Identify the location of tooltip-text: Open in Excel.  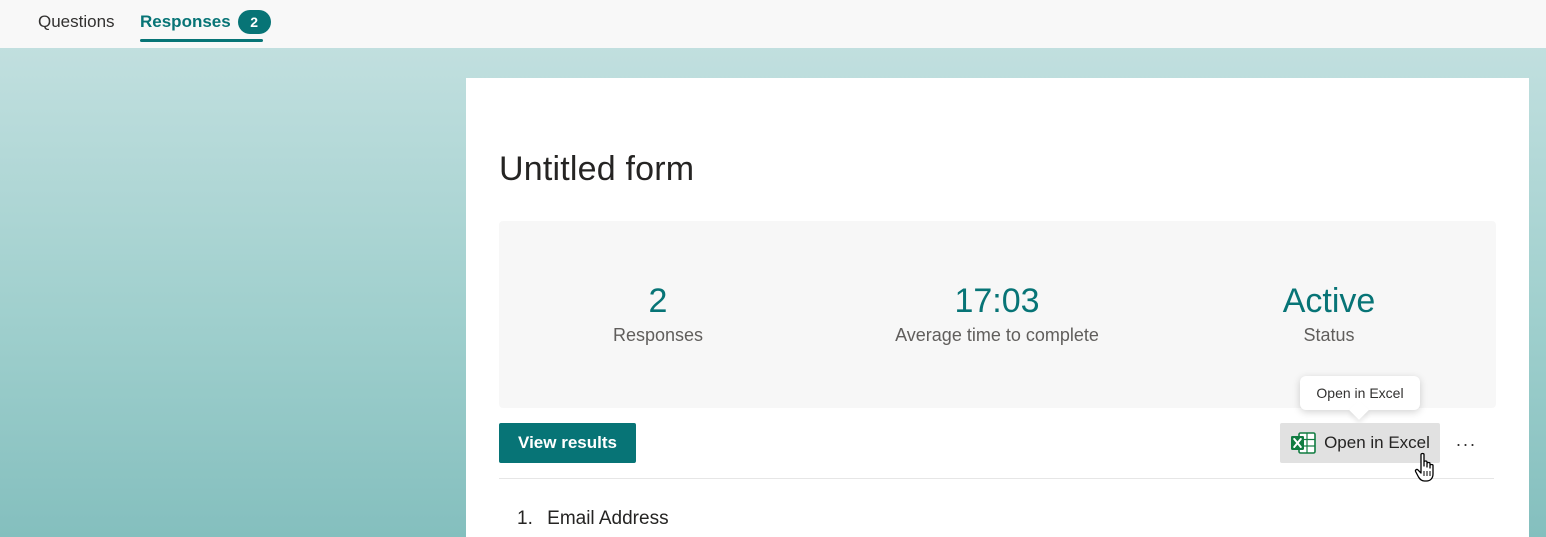
(1360, 393).